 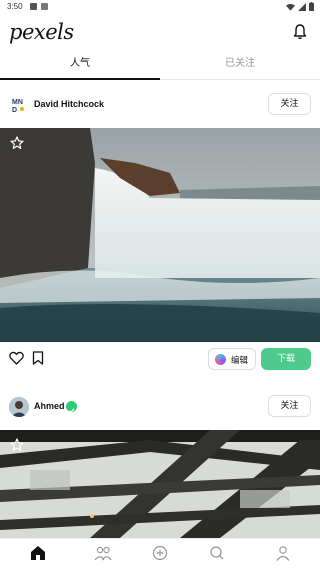 I want to click on author-name: David Hitchcock, so click(x=69, y=104).